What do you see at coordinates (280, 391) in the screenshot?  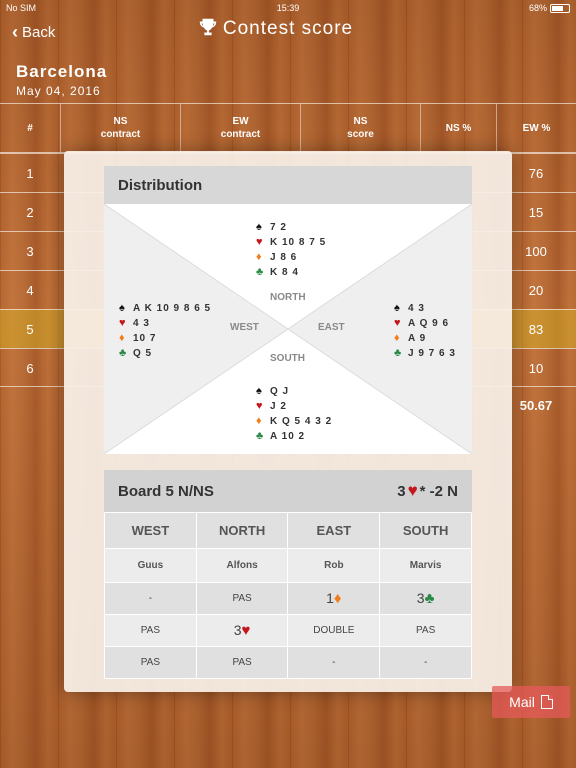 I see `south-spades: Q J` at bounding box center [280, 391].